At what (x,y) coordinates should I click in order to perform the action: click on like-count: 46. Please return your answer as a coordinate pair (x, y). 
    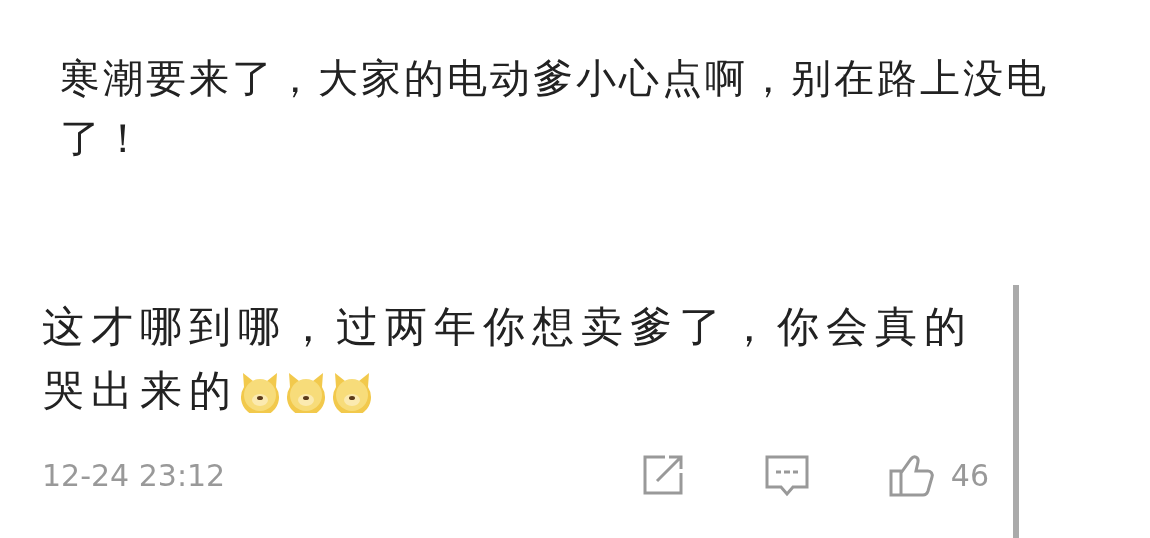
    Looking at the image, I should click on (969, 475).